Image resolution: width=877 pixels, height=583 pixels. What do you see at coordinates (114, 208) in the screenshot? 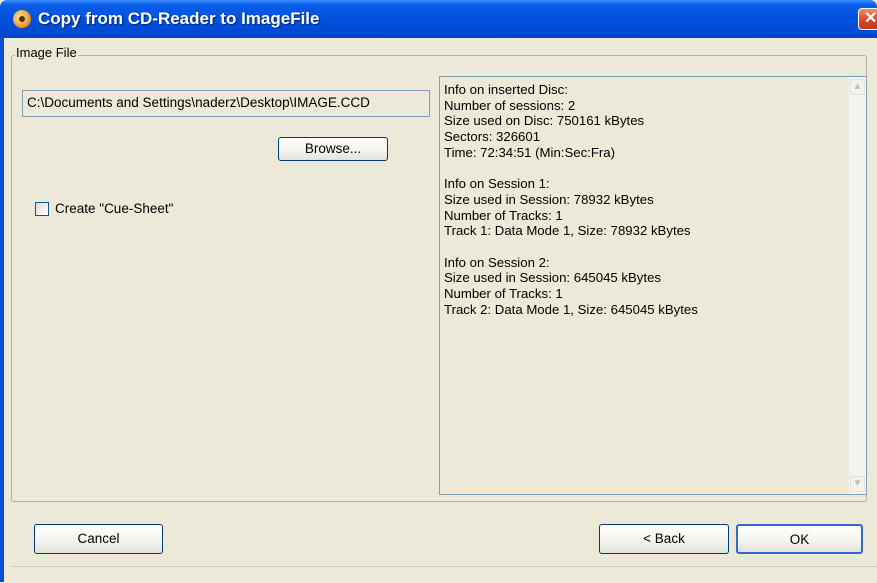
I see `cue-sheet-label: Create "Cue-Sheet"` at bounding box center [114, 208].